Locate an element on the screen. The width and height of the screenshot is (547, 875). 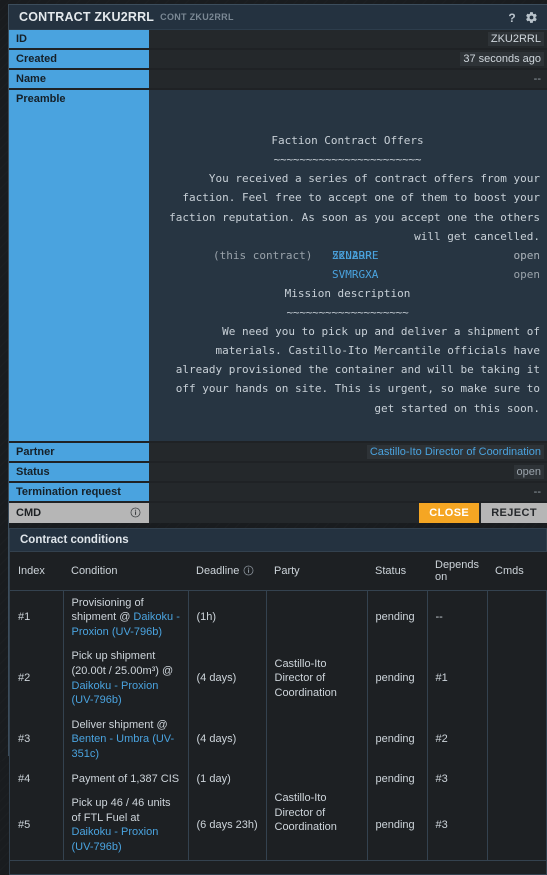
condition-text: Pick up shipment (20.00t / 25.00m³) @ is located at coordinates (122, 664).